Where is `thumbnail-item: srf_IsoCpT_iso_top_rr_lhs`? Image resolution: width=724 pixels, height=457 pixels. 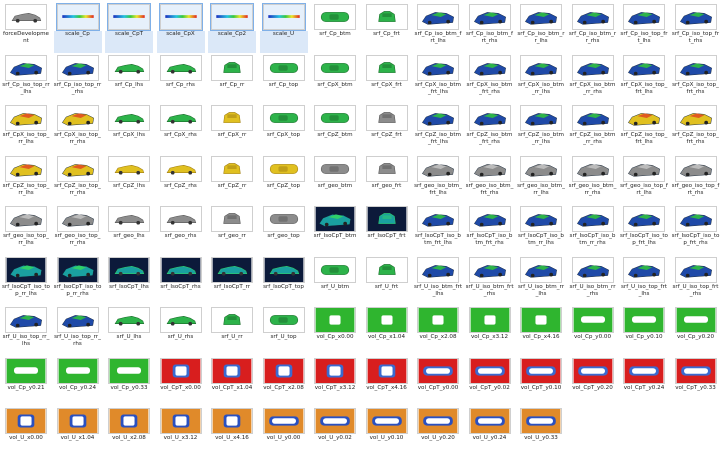
thumbnail-item: srf_IsoCpT_iso_top_rr_lhs is located at coordinates (26, 280).